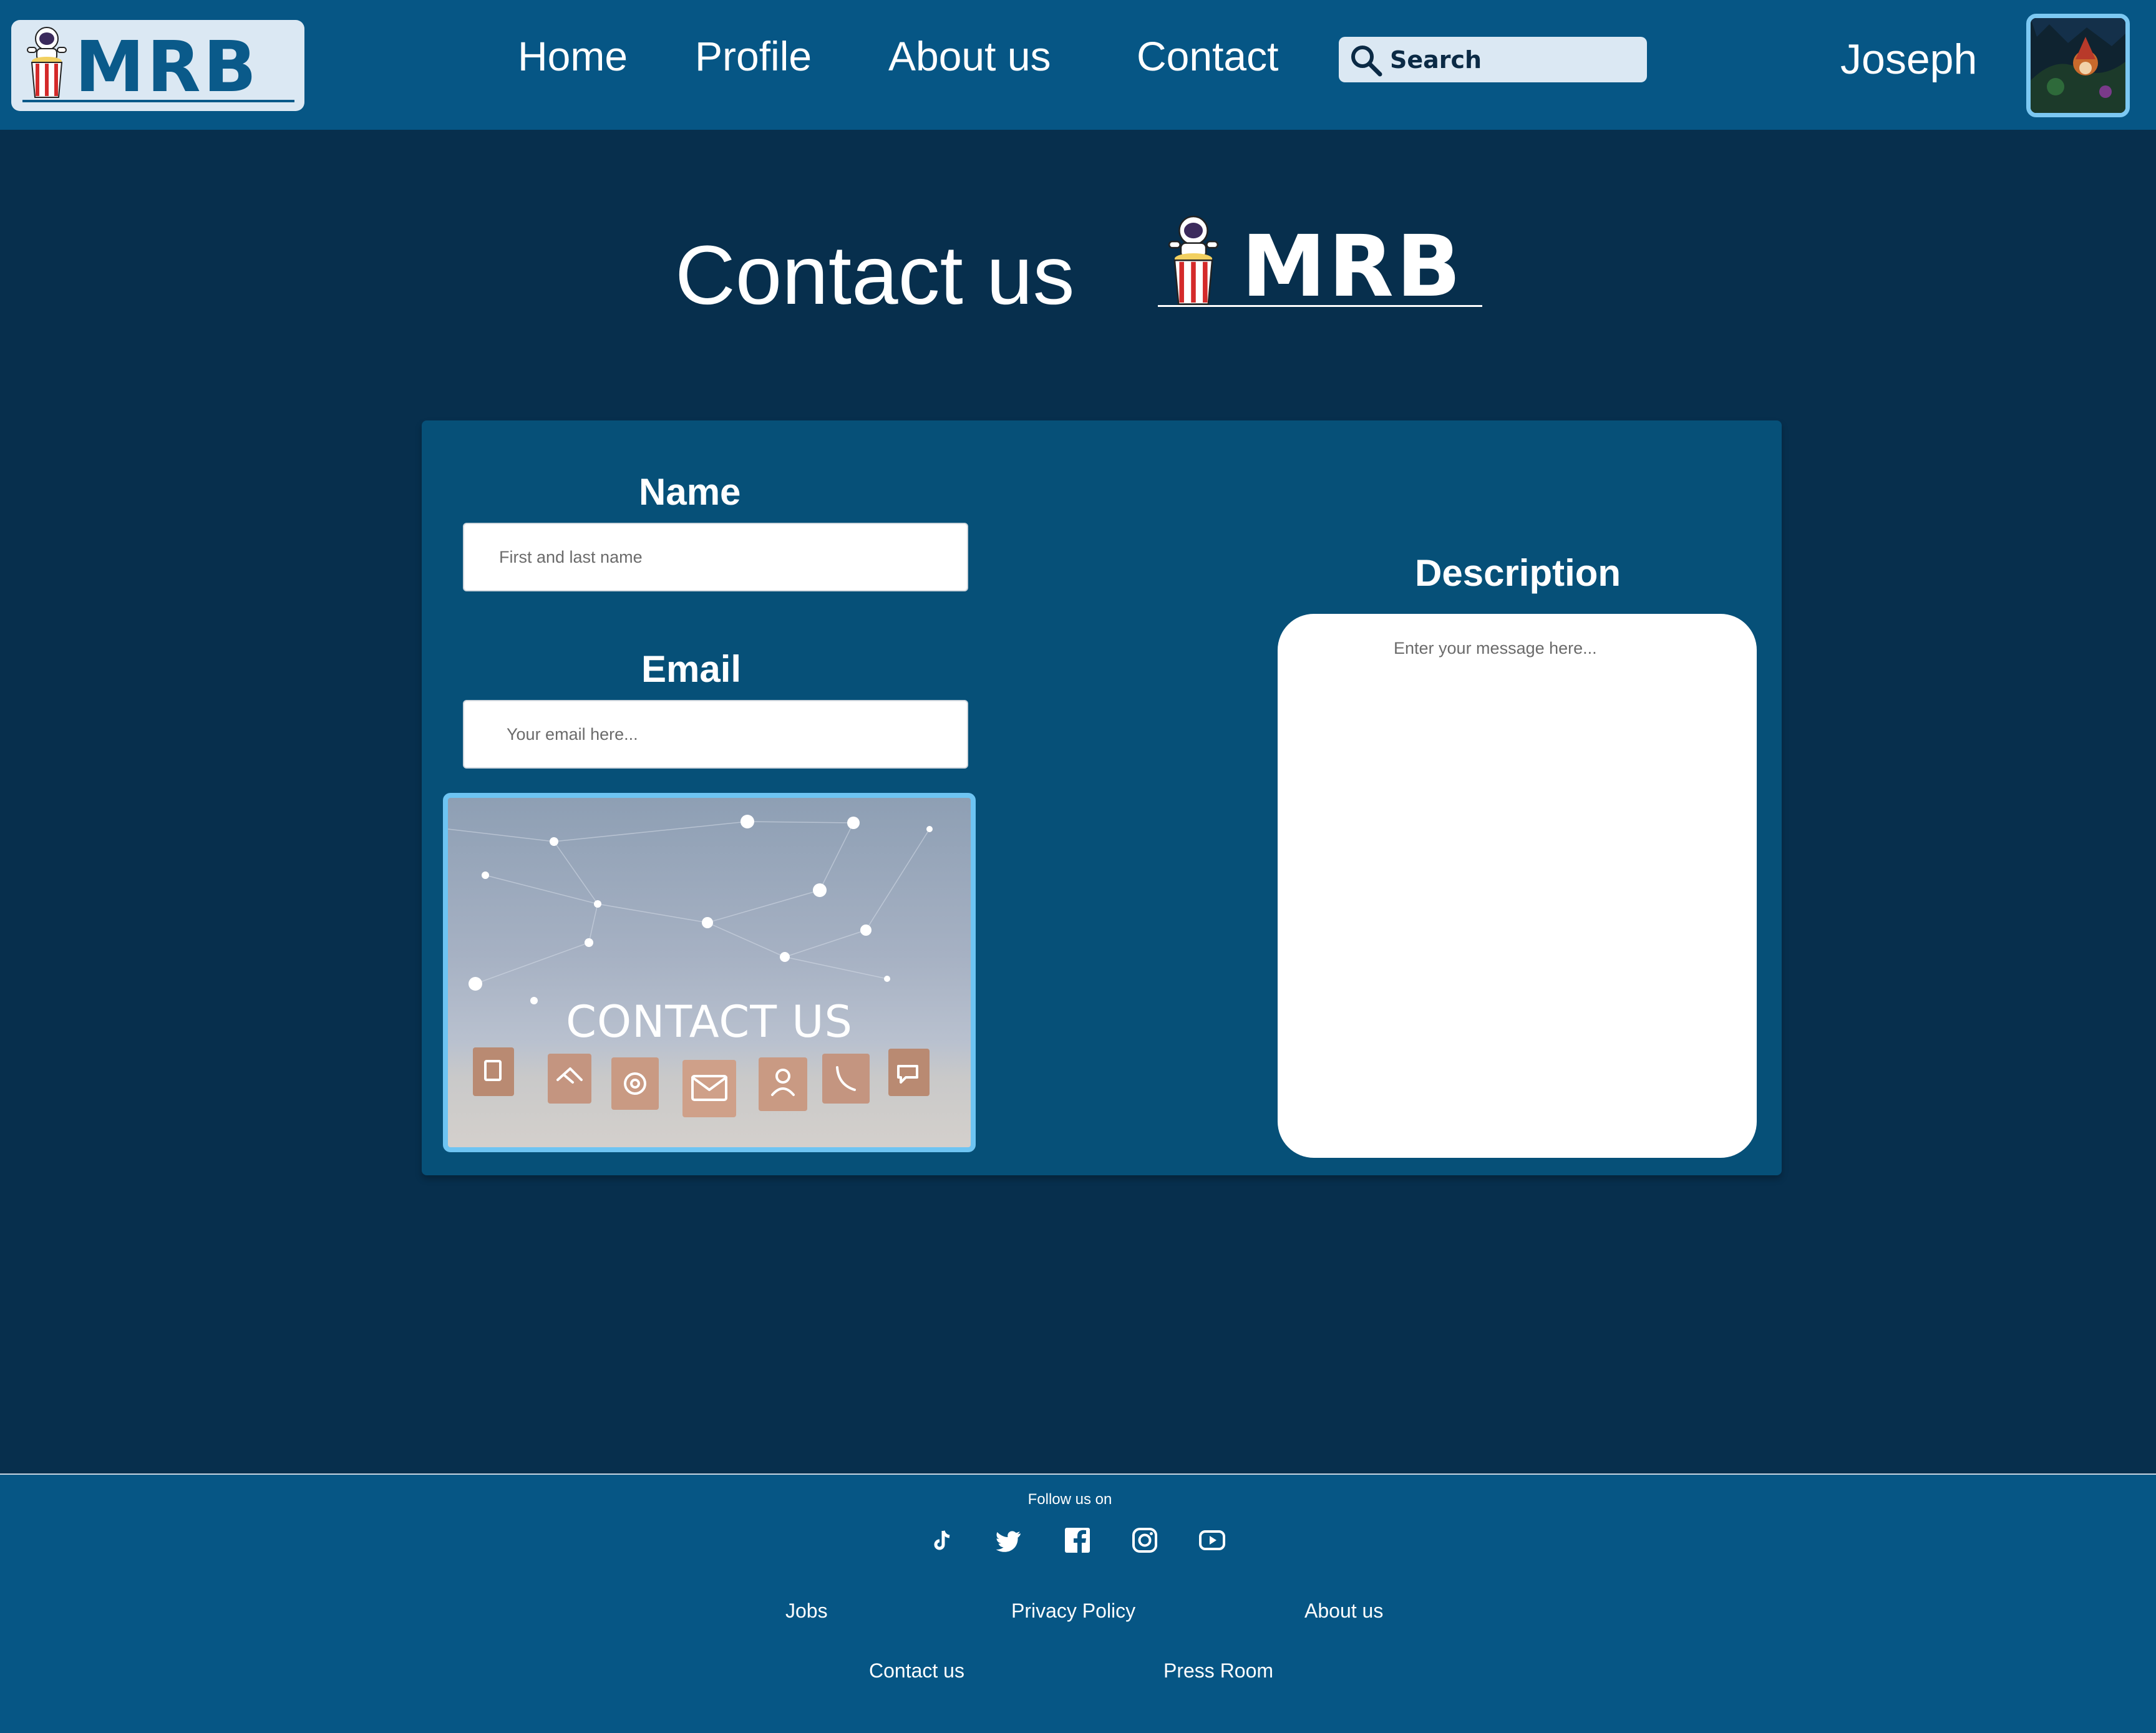 The image size is (2156, 1733). I want to click on avatar, so click(2078, 65).